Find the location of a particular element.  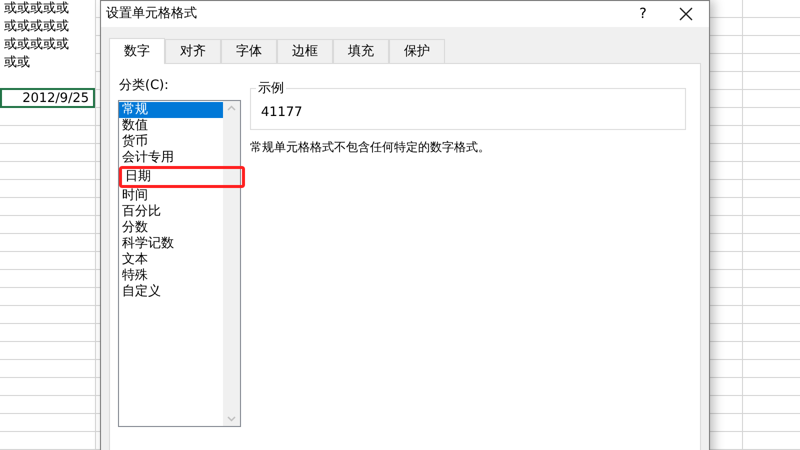

category-item: 日期 is located at coordinates (182, 177).